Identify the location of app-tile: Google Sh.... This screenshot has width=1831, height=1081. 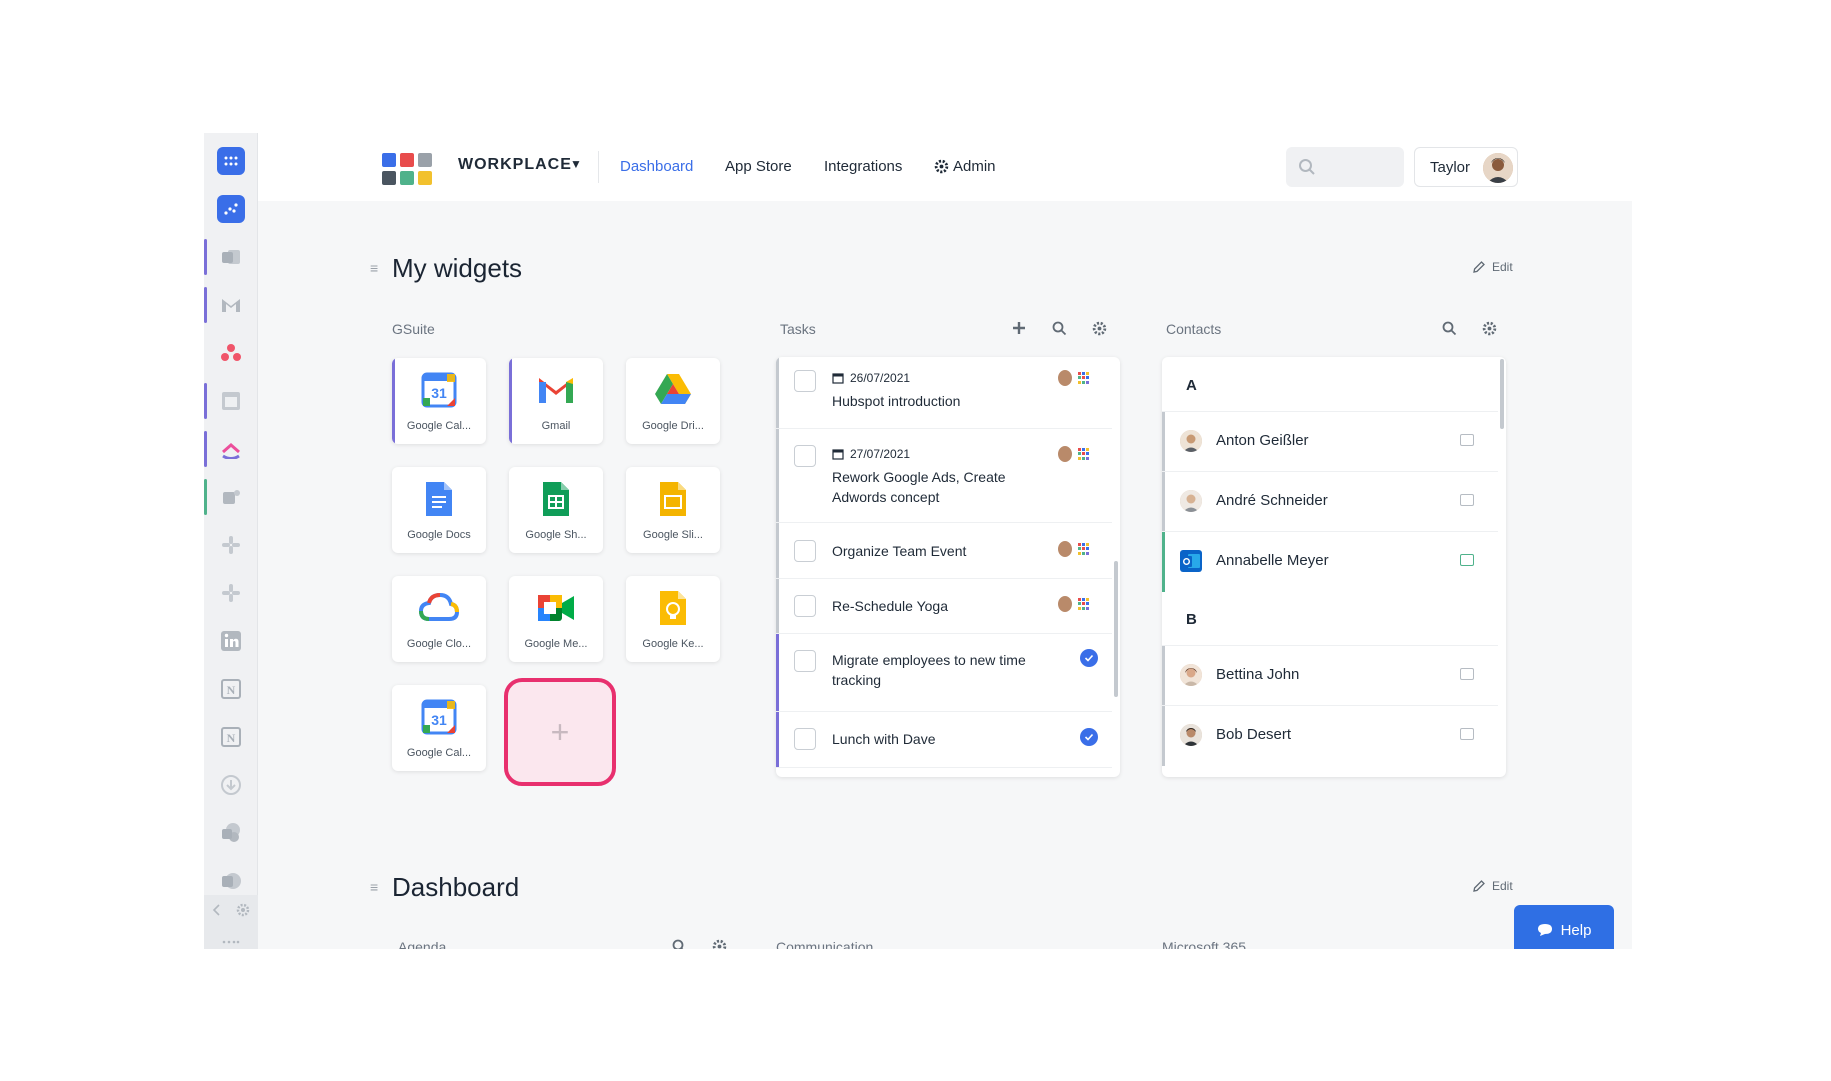
(556, 510).